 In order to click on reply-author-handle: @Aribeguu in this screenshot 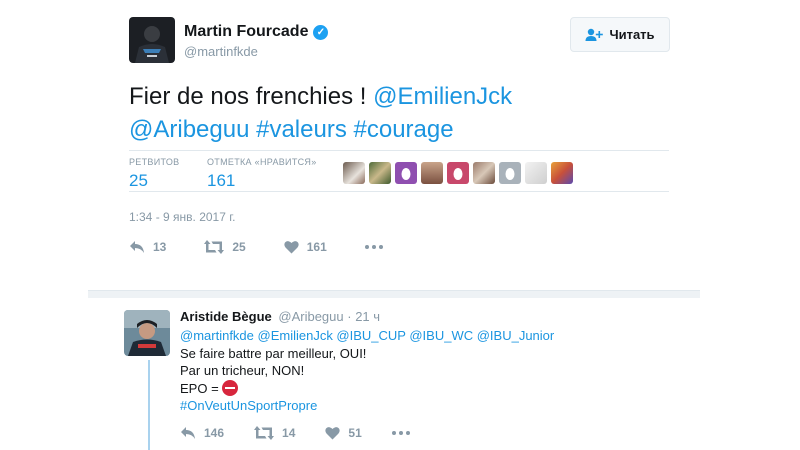, I will do `click(310, 316)`.